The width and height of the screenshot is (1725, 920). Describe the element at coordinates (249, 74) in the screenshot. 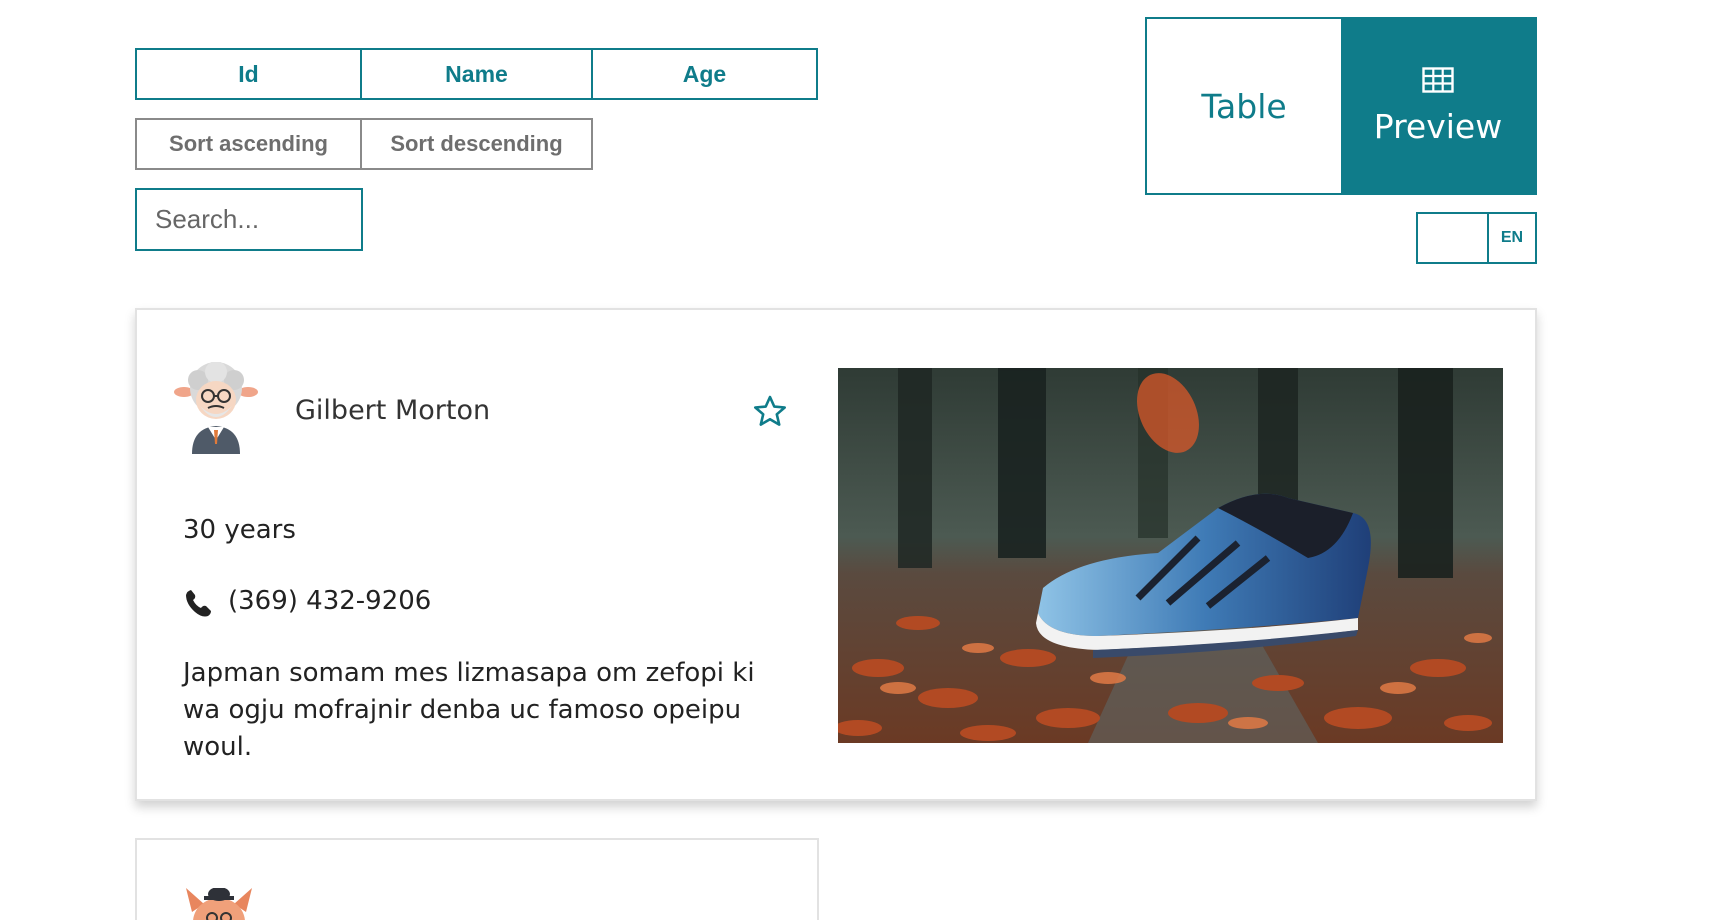

I see `sort-field-id-button: Id` at that location.